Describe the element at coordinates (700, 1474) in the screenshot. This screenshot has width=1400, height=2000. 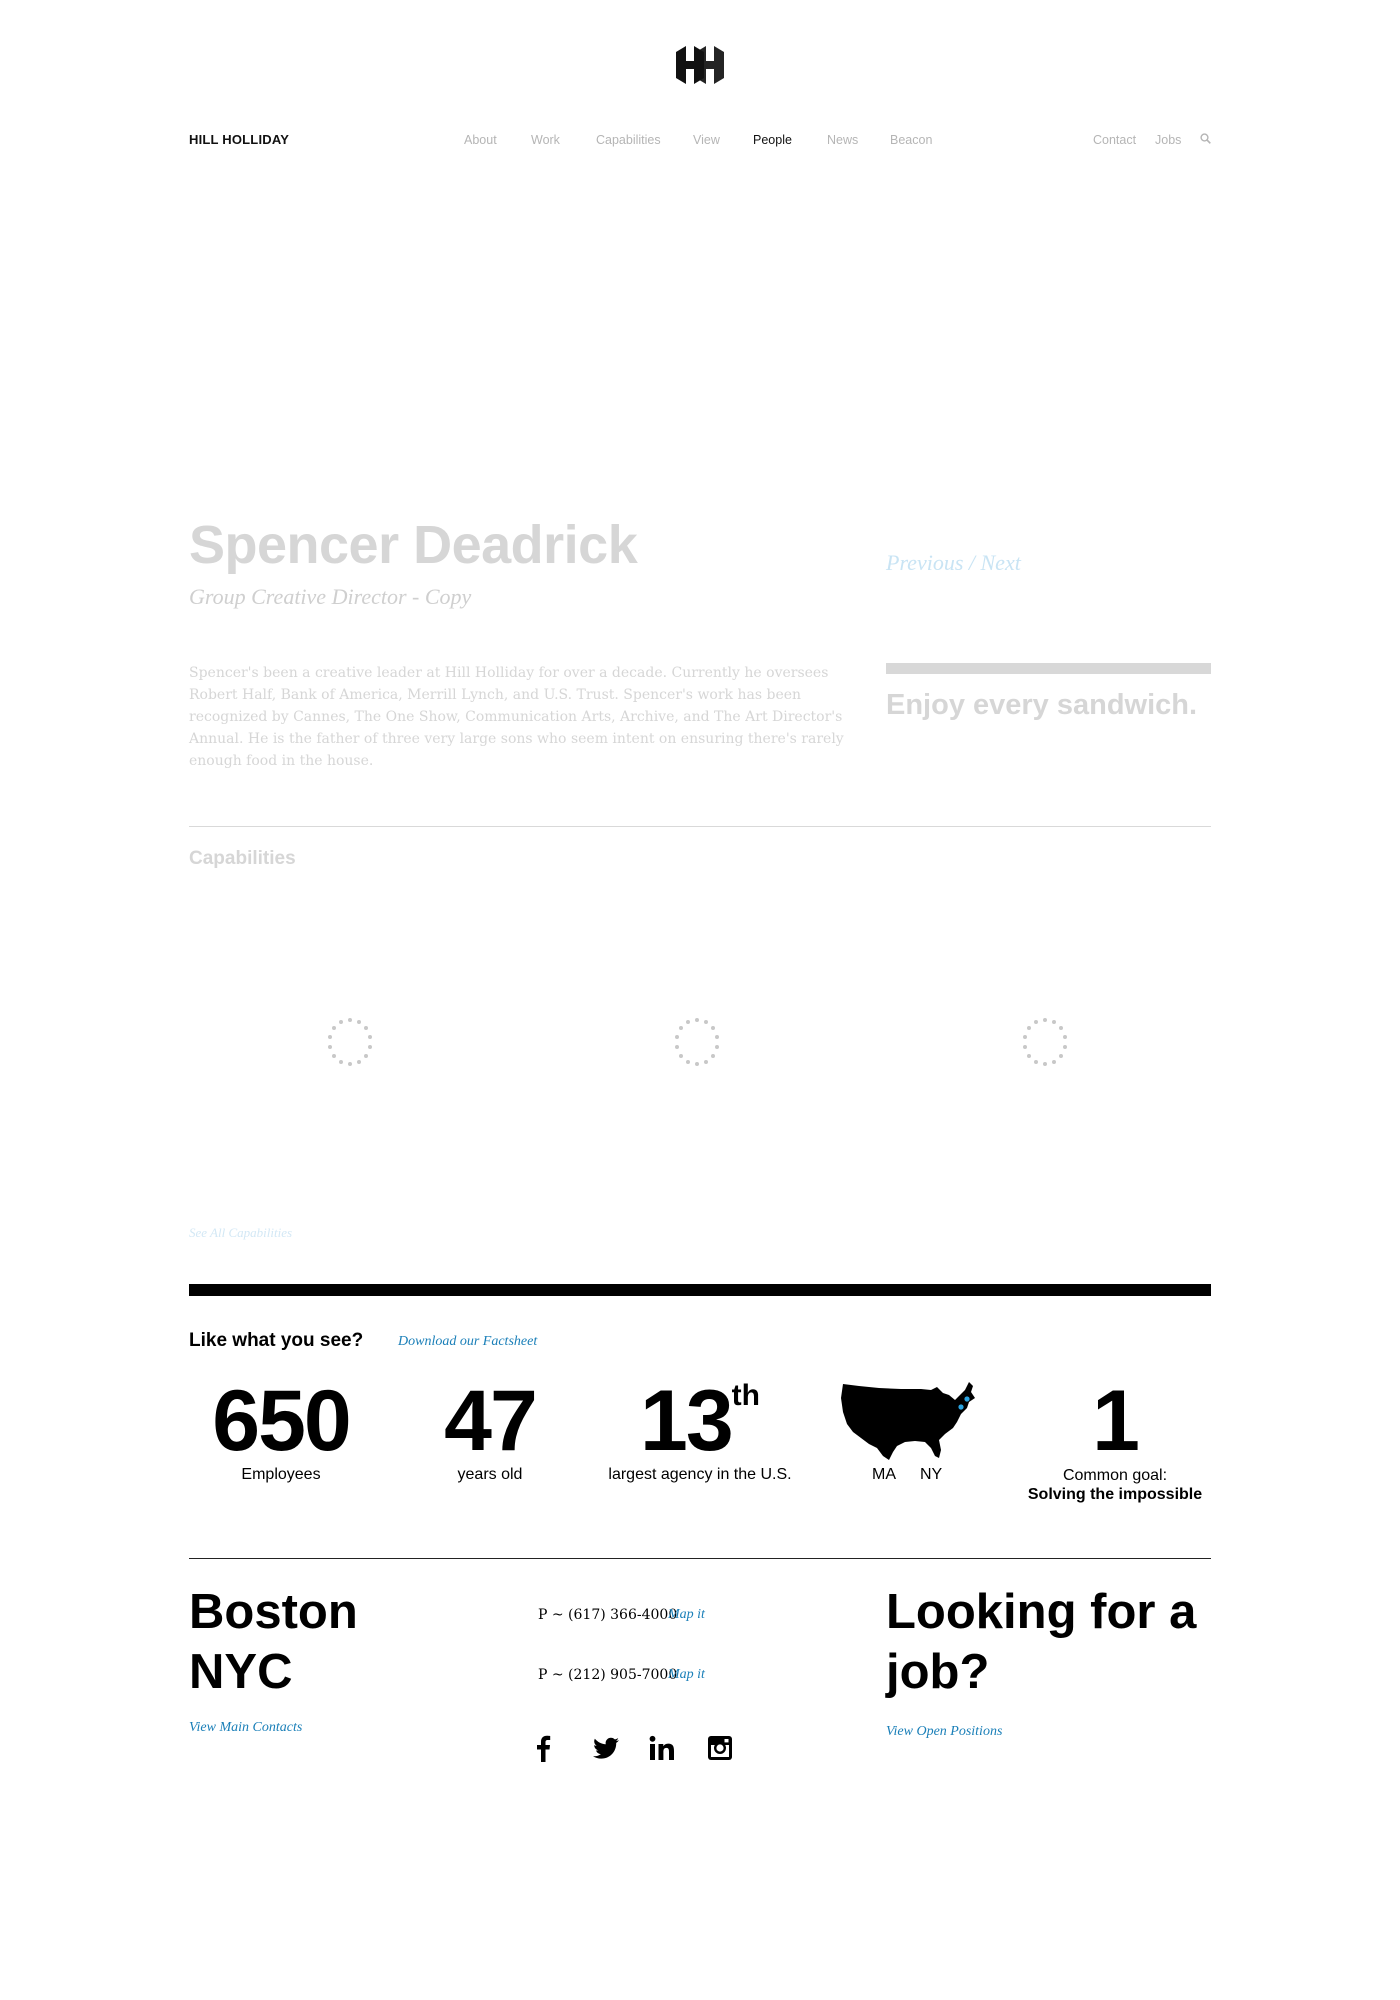
I see `stat-rank-label: largest agency in the U.S.` at that location.